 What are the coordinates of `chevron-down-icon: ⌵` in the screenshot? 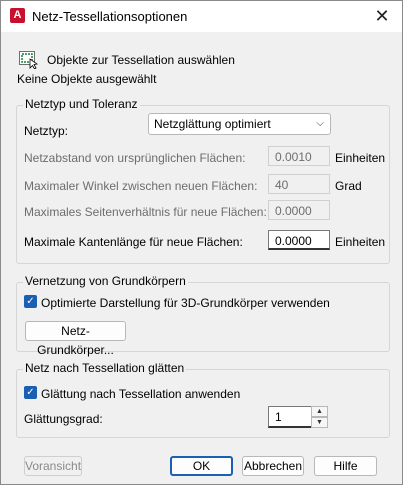 It's located at (320, 123).